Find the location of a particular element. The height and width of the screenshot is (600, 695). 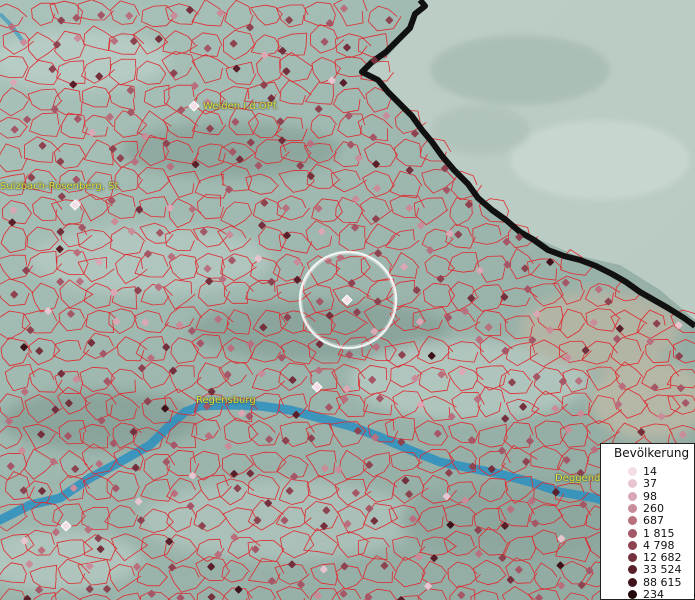

legend-label: 37 is located at coordinates (650, 484).